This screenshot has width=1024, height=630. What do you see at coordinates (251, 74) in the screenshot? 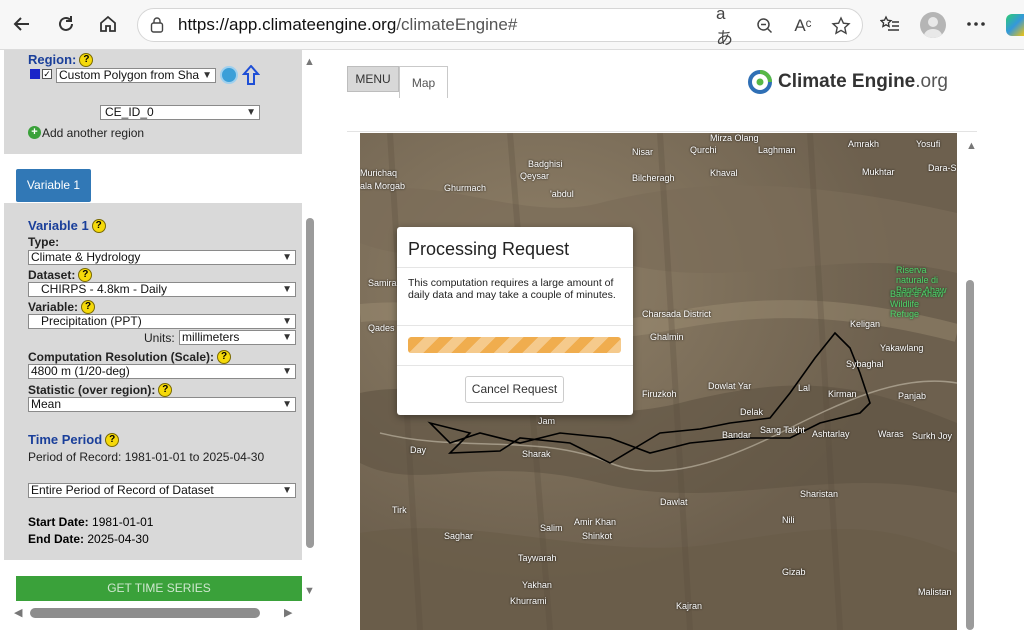
I see `upload-arrow-icon` at bounding box center [251, 74].